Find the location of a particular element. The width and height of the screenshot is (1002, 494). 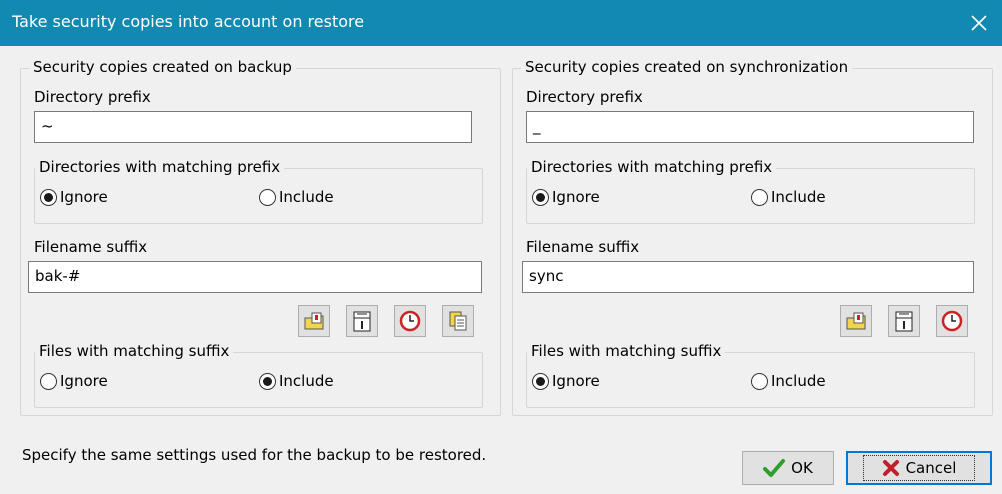

sync-suffix-input: sync is located at coordinates (748, 277).